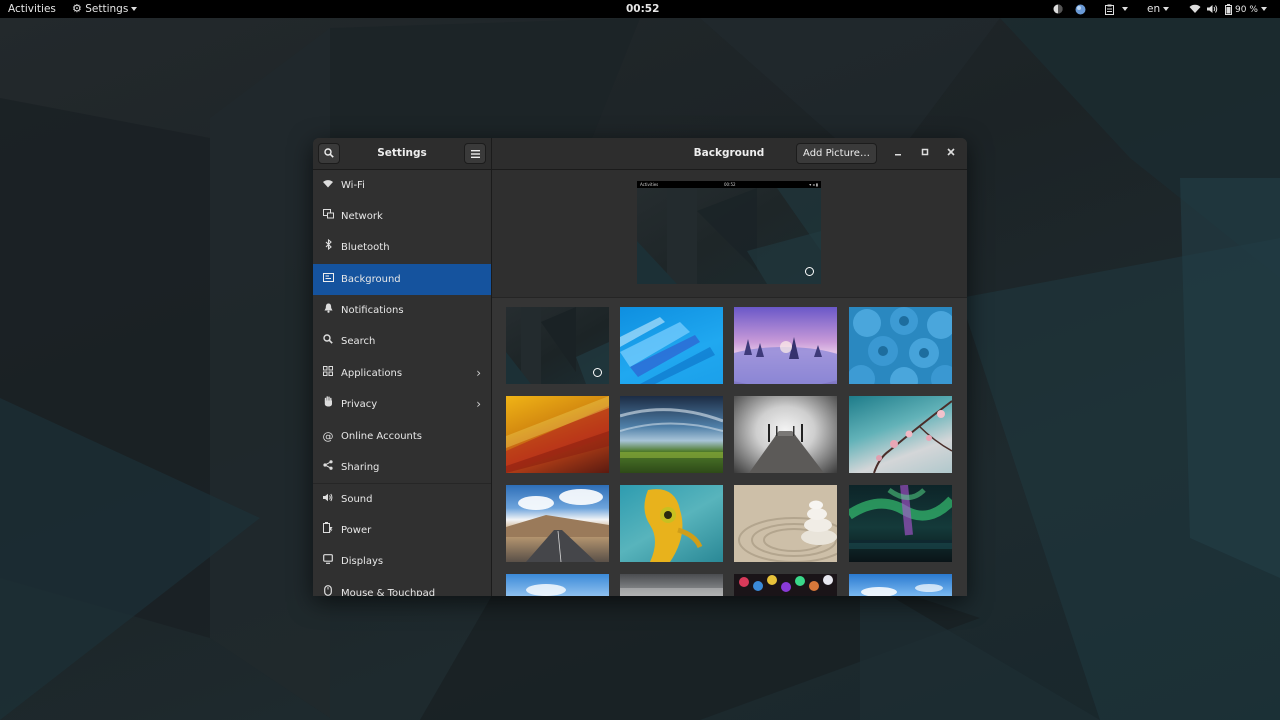 This screenshot has height=720, width=1280. I want to click on network-icon, so click(328, 216).